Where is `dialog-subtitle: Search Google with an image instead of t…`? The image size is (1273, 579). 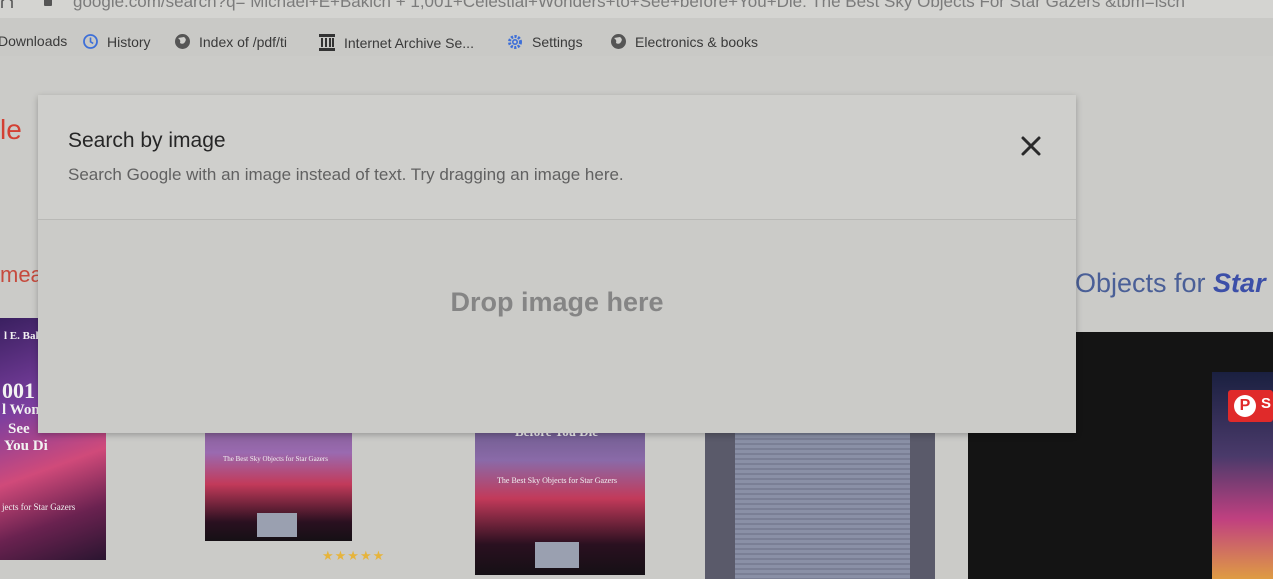 dialog-subtitle: Search Google with an image instead of t… is located at coordinates (346, 174).